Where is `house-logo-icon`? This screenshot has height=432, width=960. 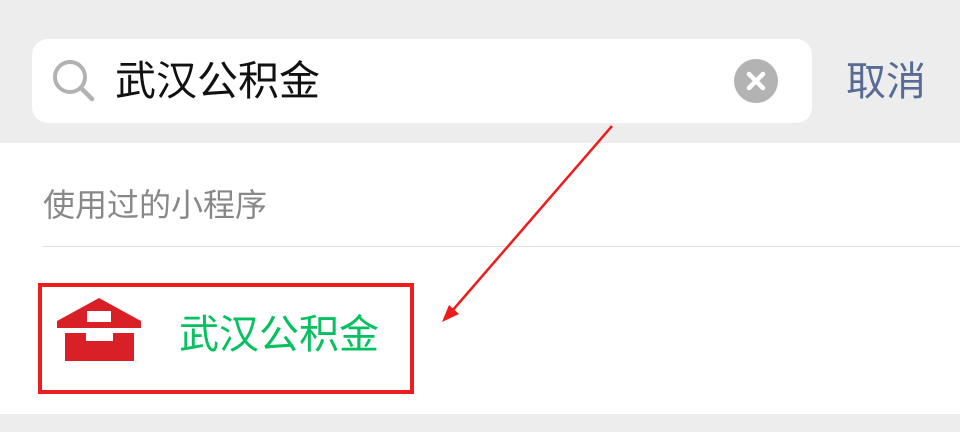 house-logo-icon is located at coordinates (99, 329).